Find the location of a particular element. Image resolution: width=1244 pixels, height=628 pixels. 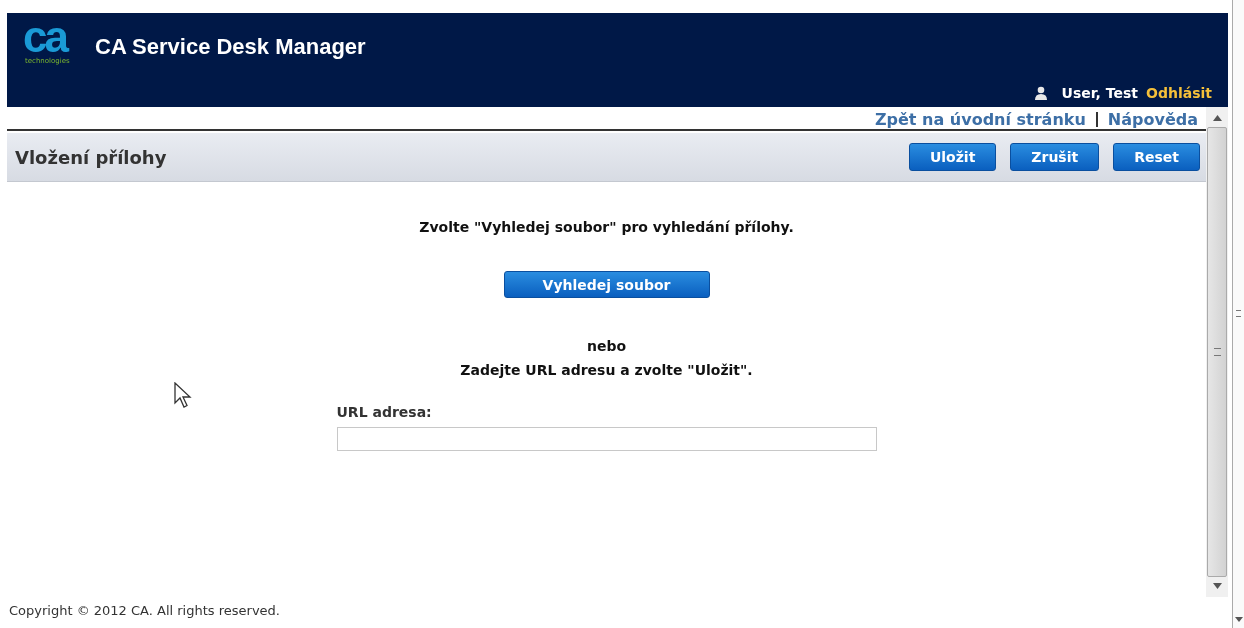

home-link: Zpět na úvodní stránku is located at coordinates (980, 119).